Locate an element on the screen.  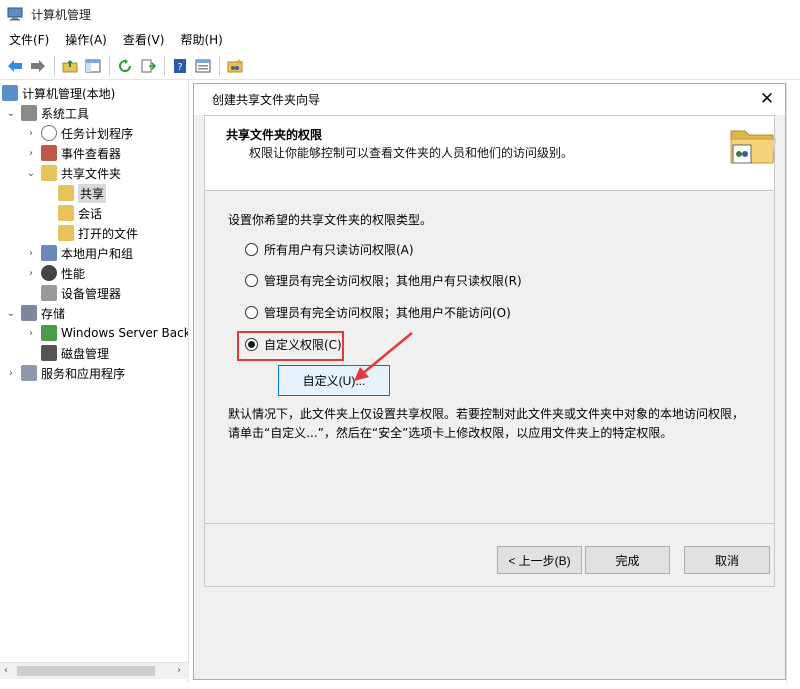
tree-item-computer-management: 计算机管理(本地) is located at coordinates (58, 93).